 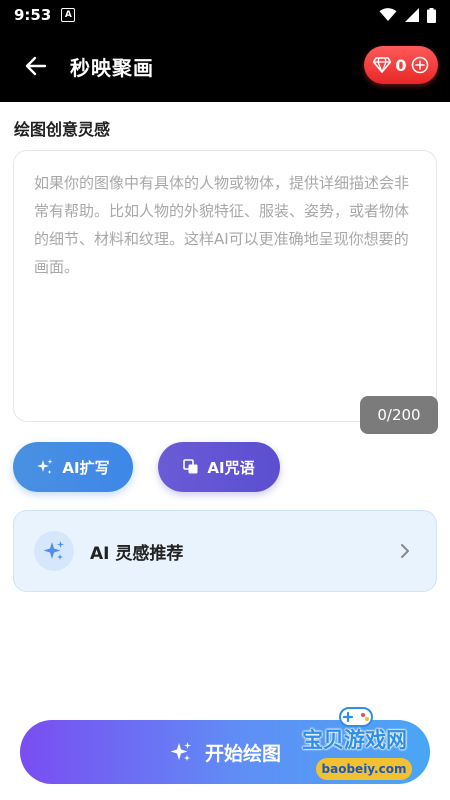 What do you see at coordinates (431, 15) in the screenshot?
I see `battery-icon` at bounding box center [431, 15].